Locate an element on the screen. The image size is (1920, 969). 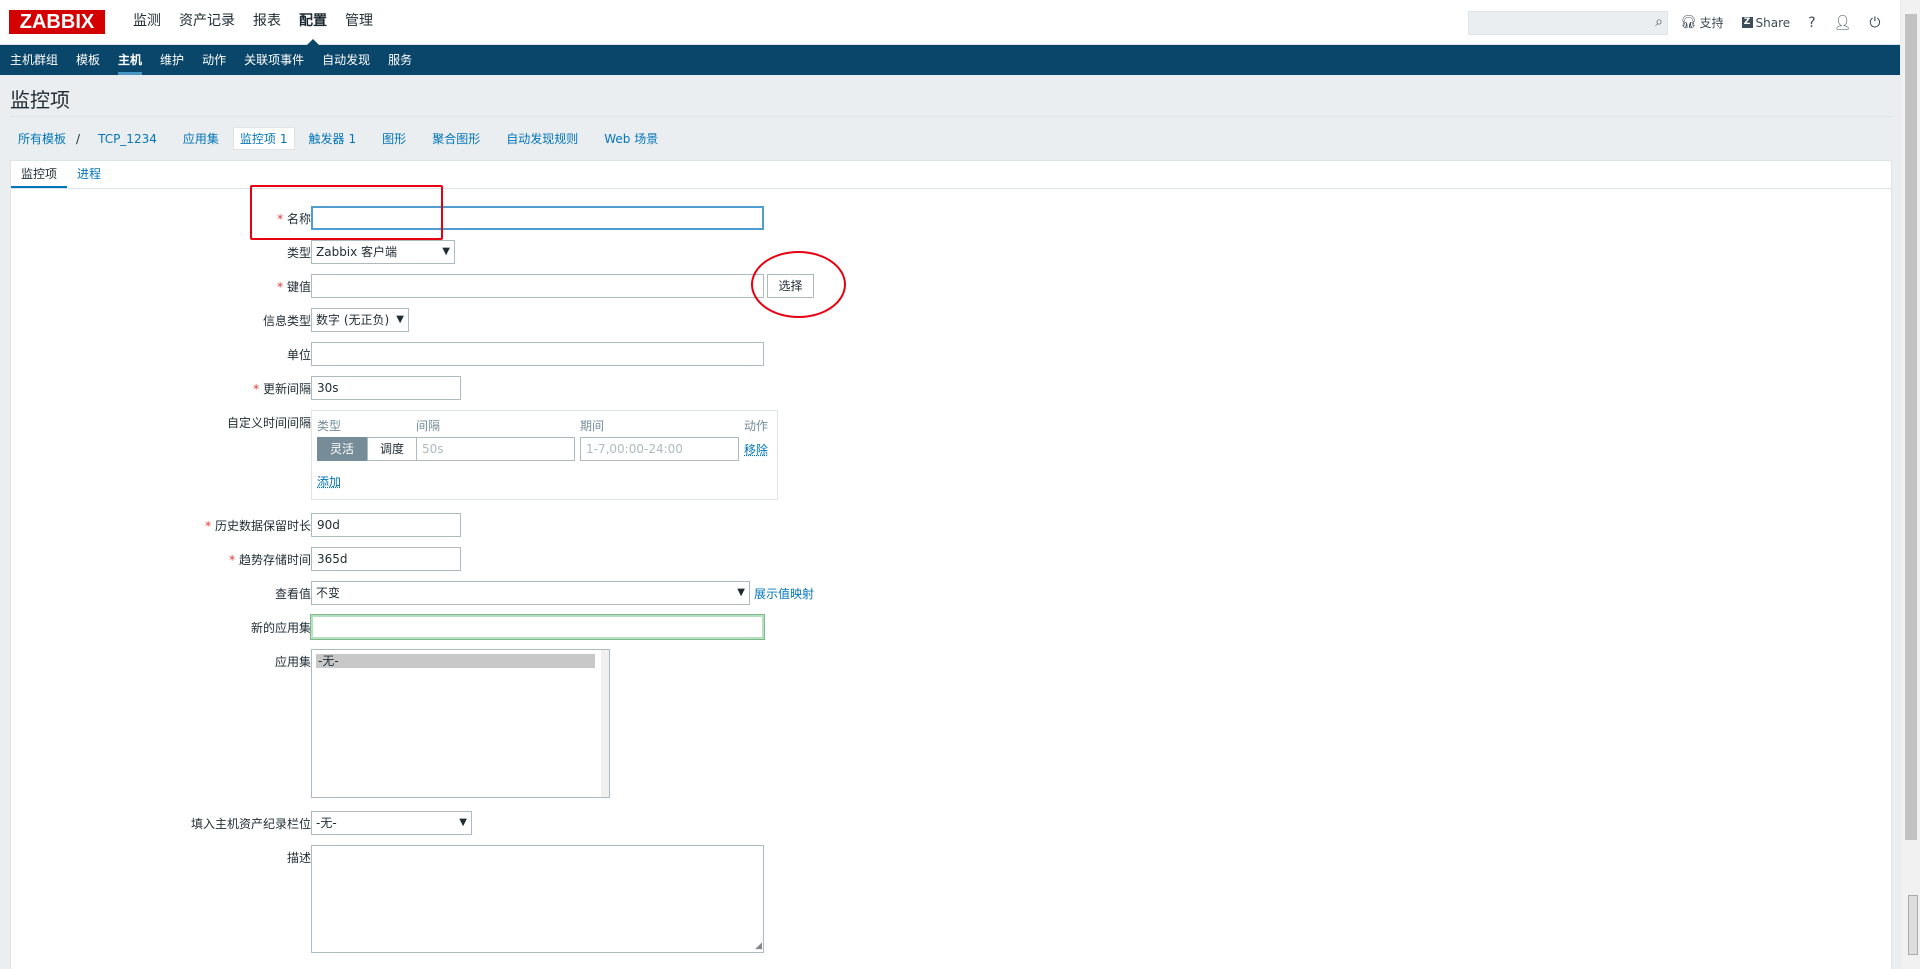
description-label: 描述 is located at coordinates (298, 858).